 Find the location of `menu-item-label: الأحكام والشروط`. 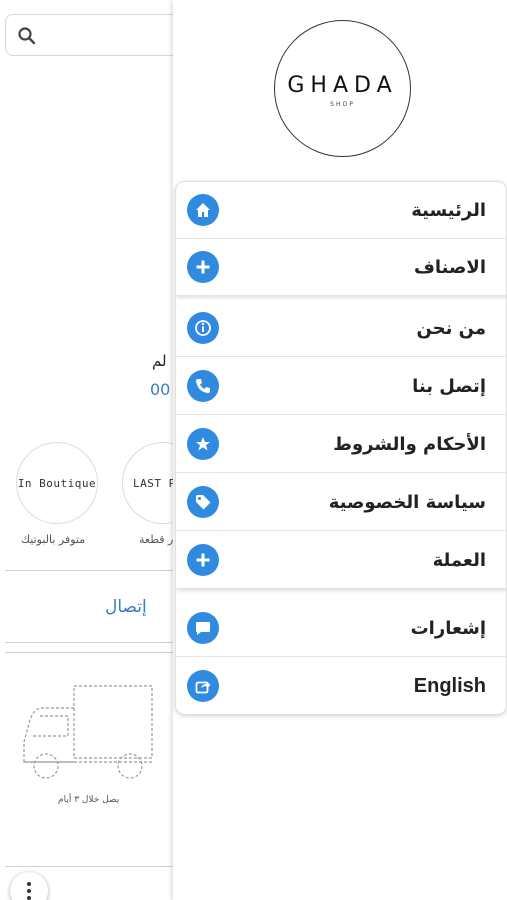

menu-item-label: الأحكام والشروط is located at coordinates (409, 444).